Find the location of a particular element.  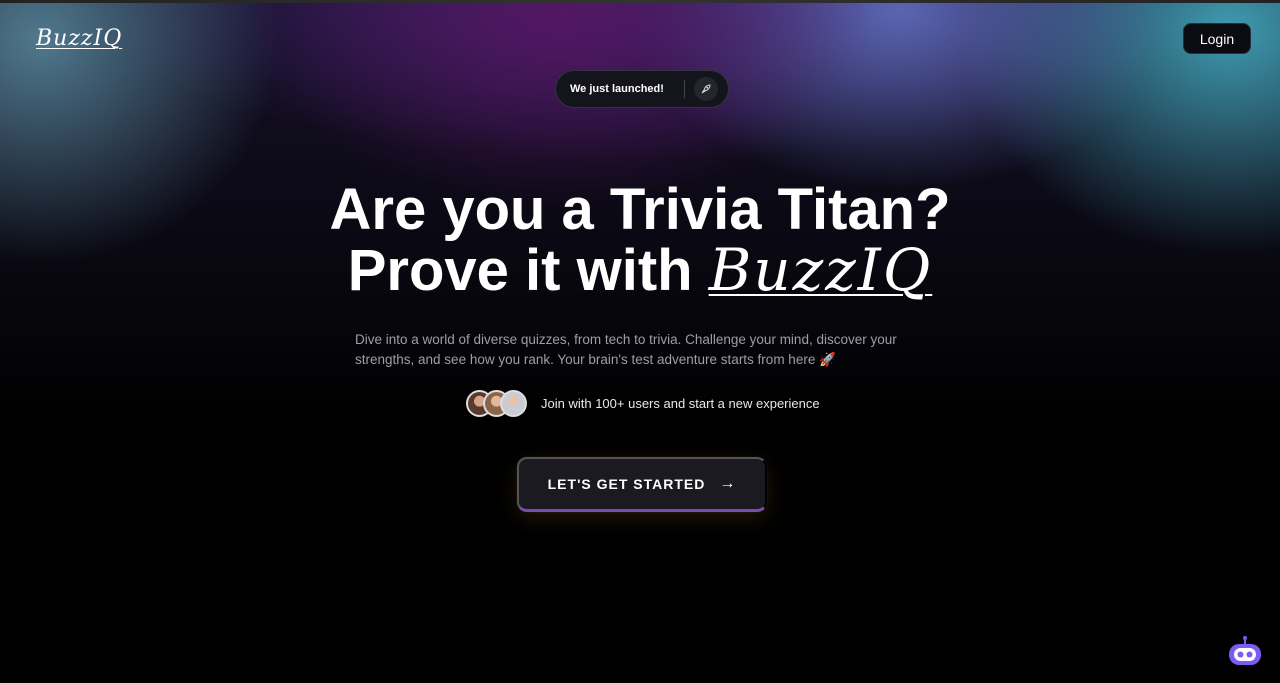

launch-badge: We just launched! is located at coordinates (642, 89).